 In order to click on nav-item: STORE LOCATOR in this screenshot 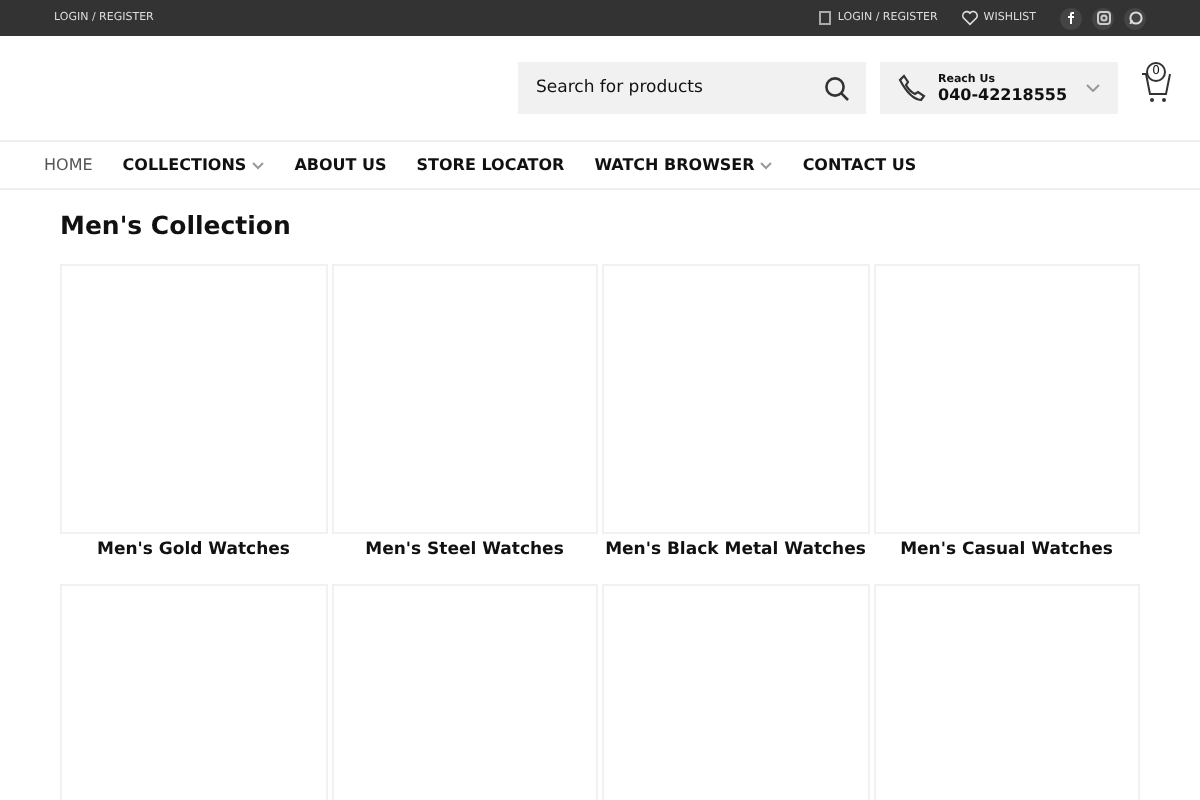, I will do `click(490, 165)`.